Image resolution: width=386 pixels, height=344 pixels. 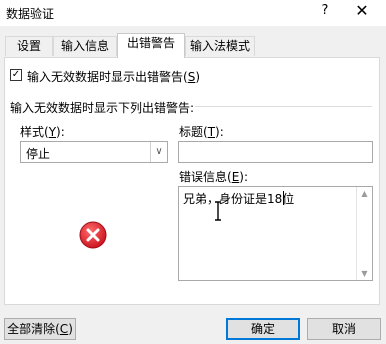 What do you see at coordinates (283, 106) in the screenshot?
I see `group-divider` at bounding box center [283, 106].